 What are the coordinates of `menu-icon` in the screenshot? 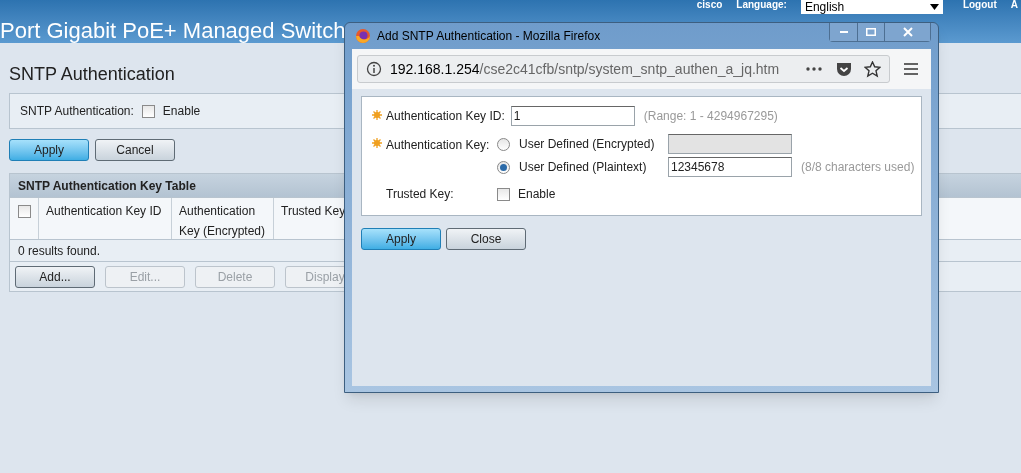 It's located at (911, 69).